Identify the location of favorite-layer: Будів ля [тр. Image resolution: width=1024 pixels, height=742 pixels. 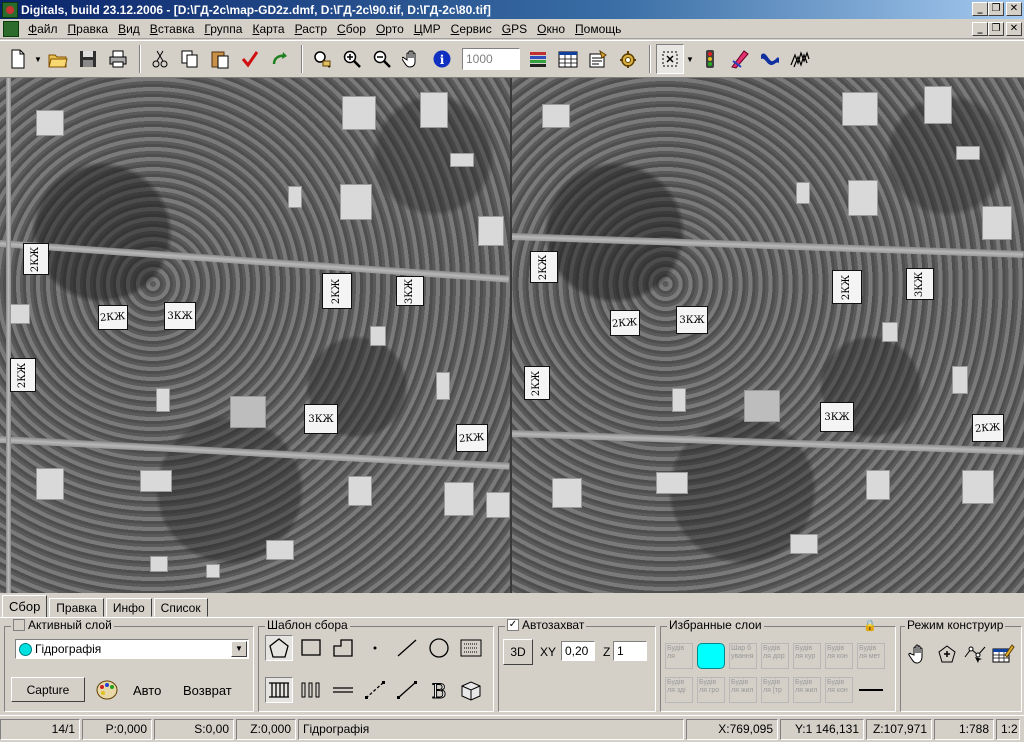
(775, 690).